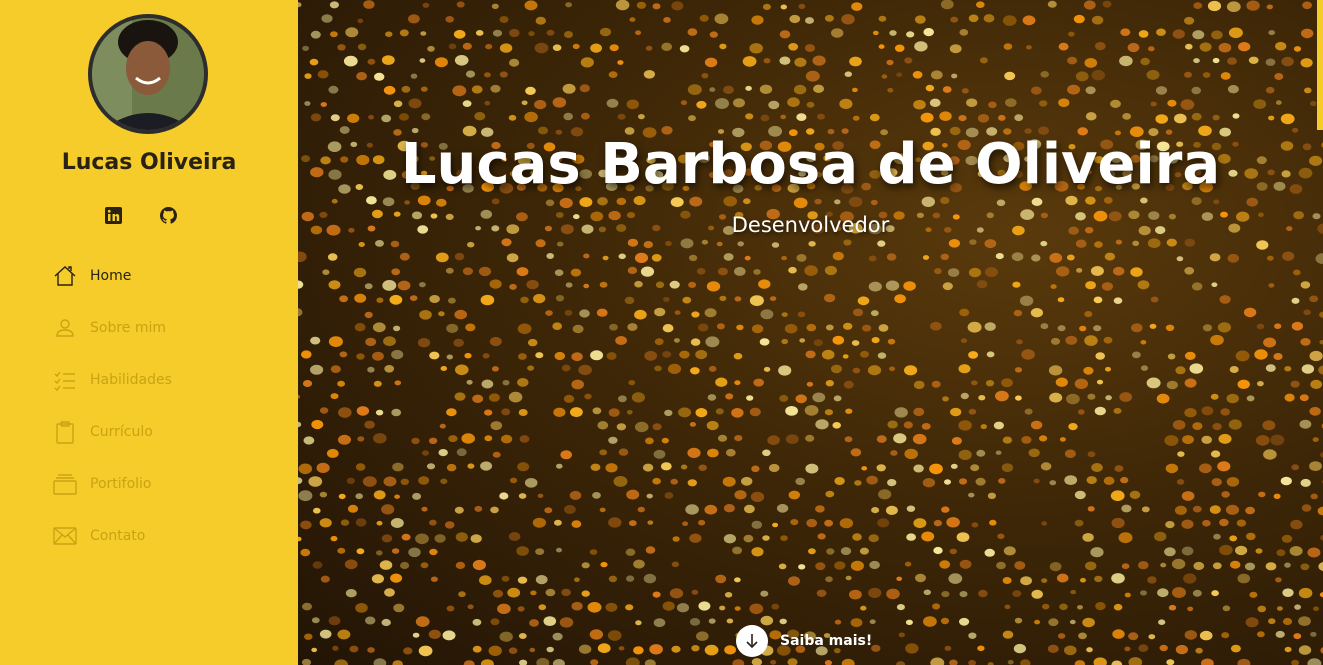  I want to click on nav-item-habilidades: Habilidades, so click(162, 380).